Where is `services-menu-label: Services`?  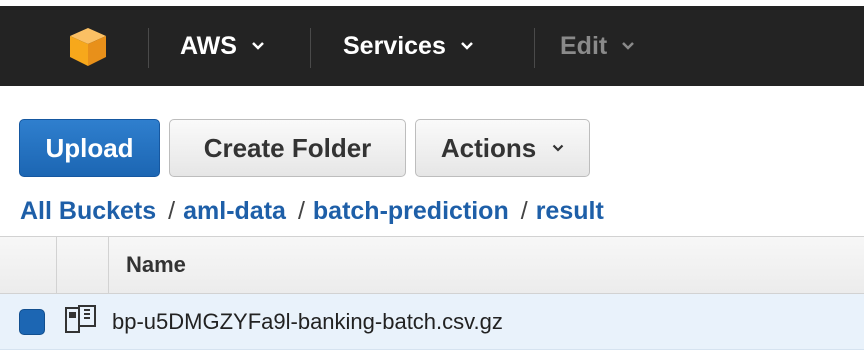 services-menu-label: Services is located at coordinates (394, 45).